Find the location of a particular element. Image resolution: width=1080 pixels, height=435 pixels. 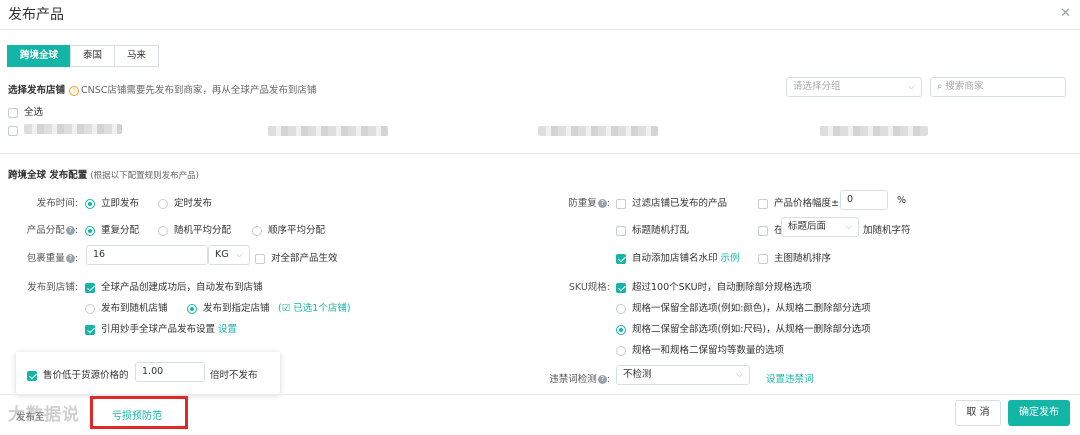

search-icon: ⌕ is located at coordinates (940, 86).